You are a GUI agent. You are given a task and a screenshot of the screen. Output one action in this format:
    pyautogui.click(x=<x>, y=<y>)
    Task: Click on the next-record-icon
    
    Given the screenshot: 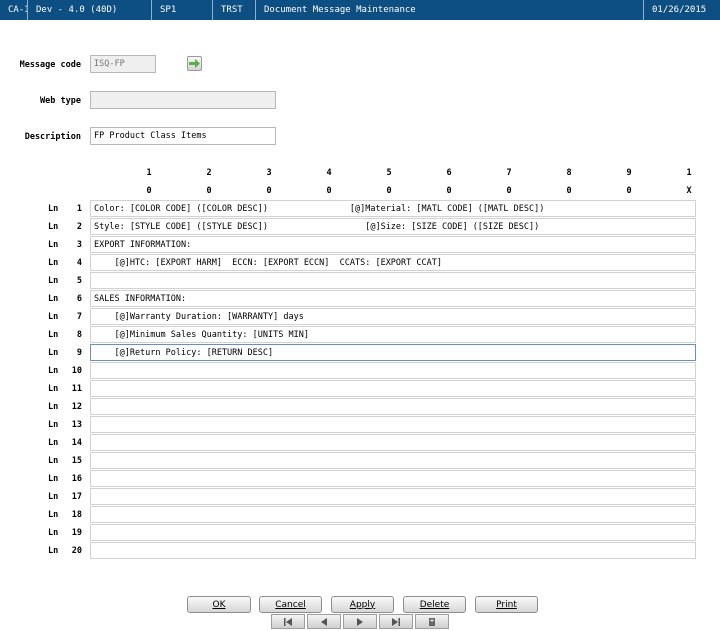 What is the action you would take?
    pyautogui.click(x=360, y=621)
    